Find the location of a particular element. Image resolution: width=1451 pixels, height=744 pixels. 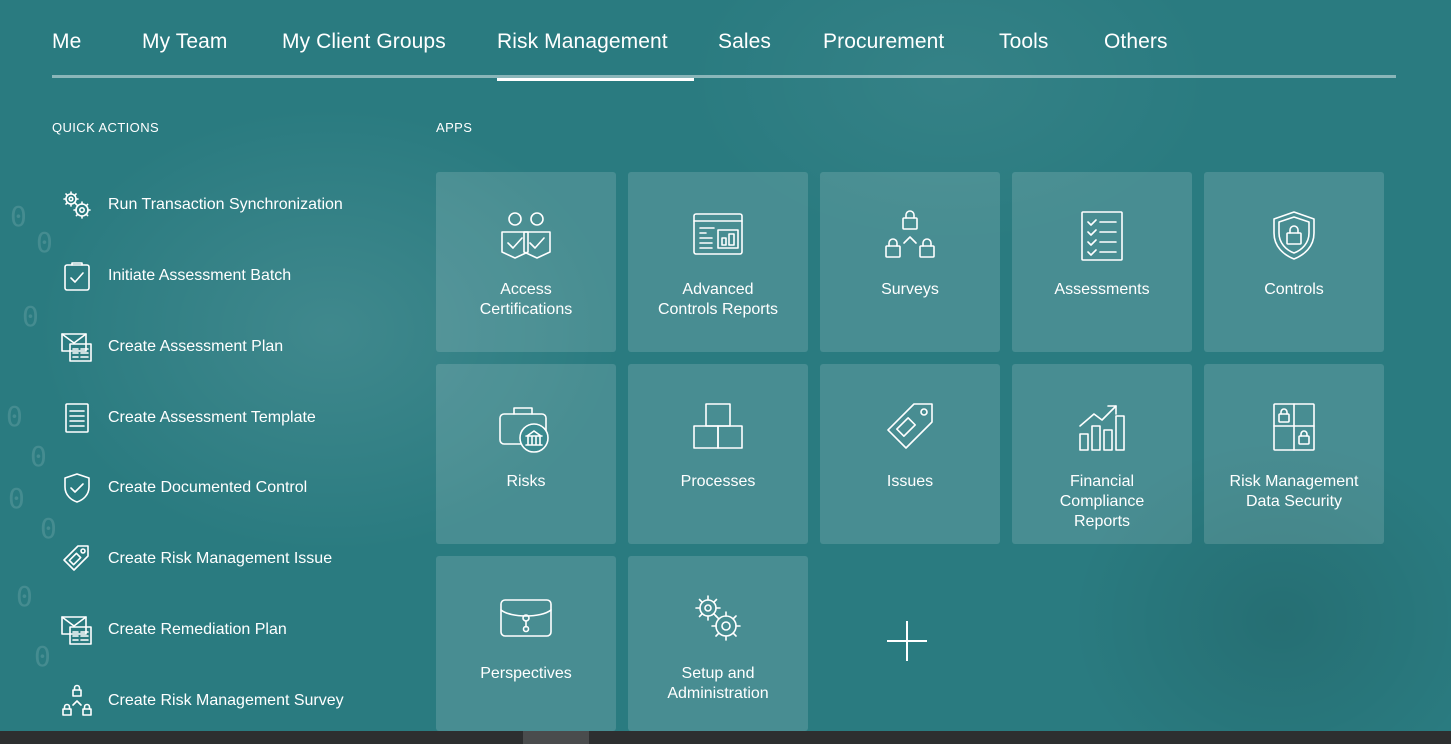

app-tile-label: Assessments is located at coordinates (1102, 289).